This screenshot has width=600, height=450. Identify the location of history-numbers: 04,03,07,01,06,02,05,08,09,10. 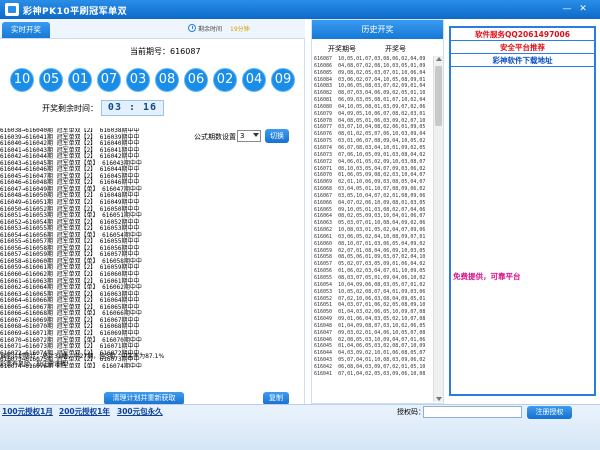
(382, 305).